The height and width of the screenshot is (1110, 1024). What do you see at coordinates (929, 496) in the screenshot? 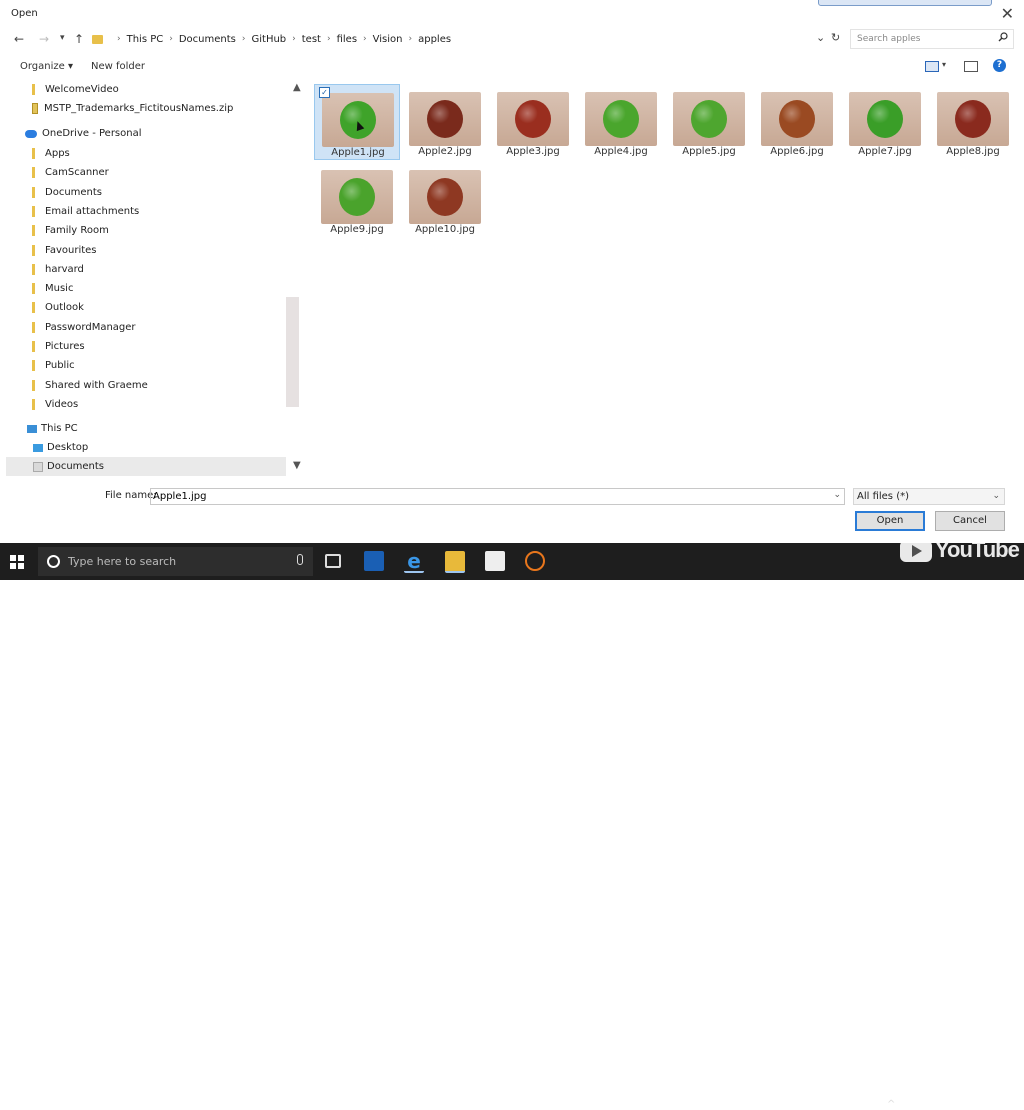
I see `file-type-filter: All files (*) ⌄` at bounding box center [929, 496].